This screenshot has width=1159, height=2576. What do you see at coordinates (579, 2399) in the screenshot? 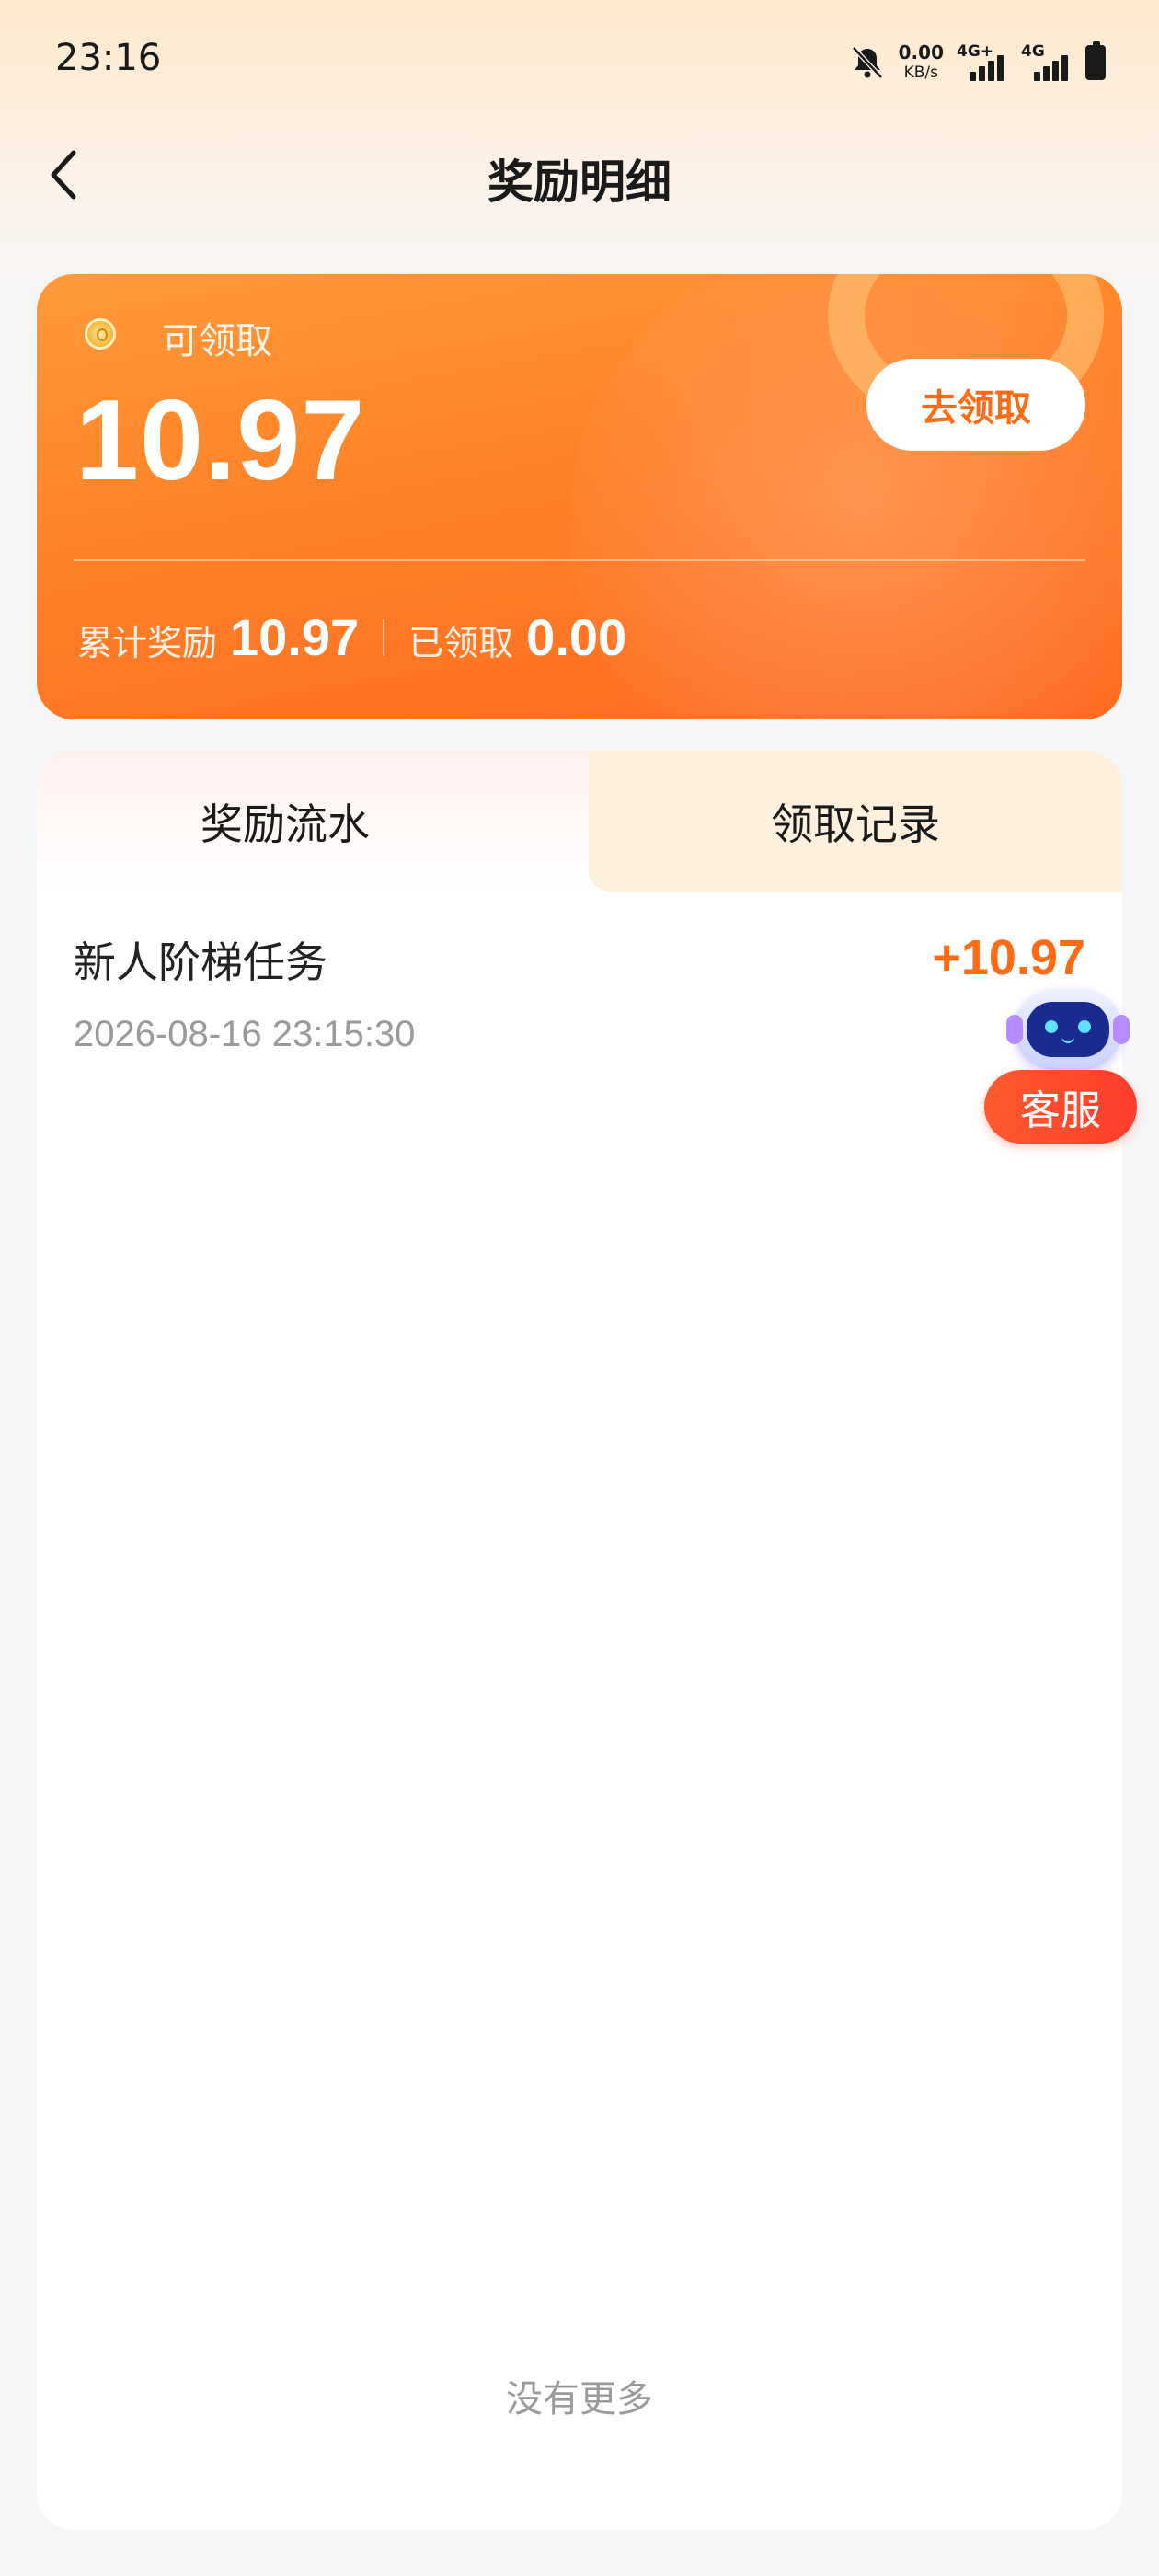
I see `no-more-text: 没有更多` at bounding box center [579, 2399].